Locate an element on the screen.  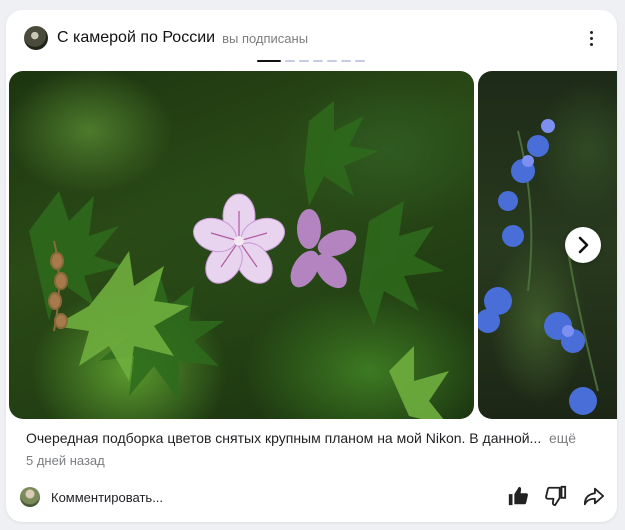
gallery-next-button is located at coordinates (583, 245).